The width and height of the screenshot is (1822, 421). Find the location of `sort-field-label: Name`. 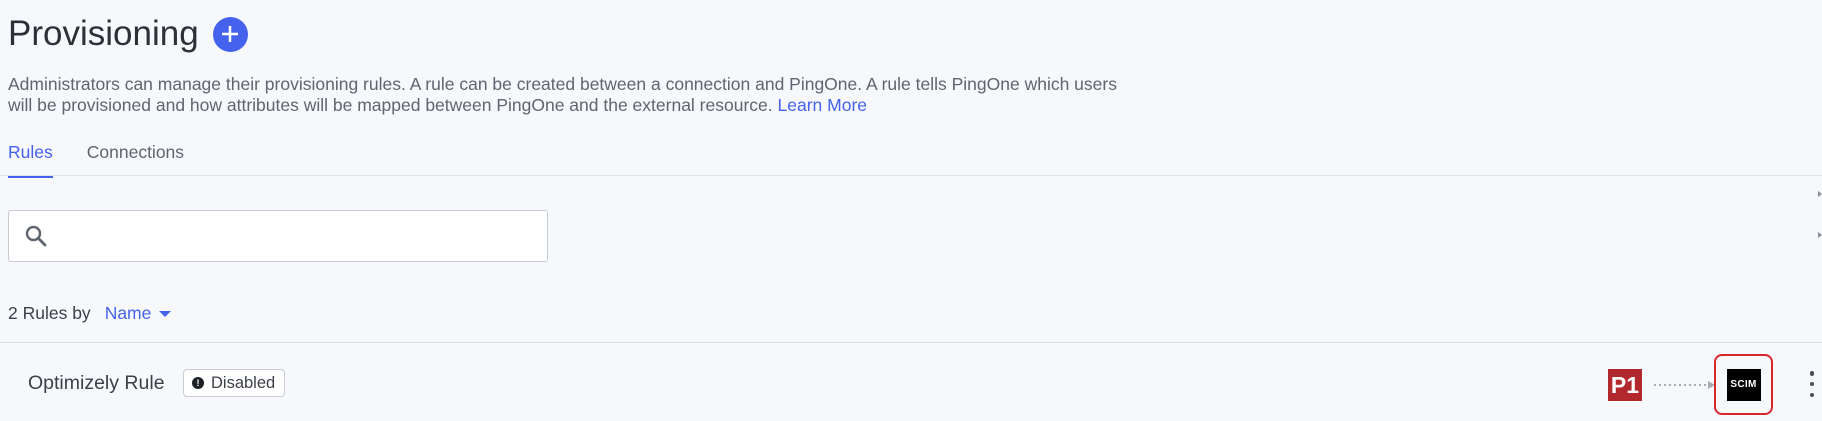

sort-field-label: Name is located at coordinates (128, 313).